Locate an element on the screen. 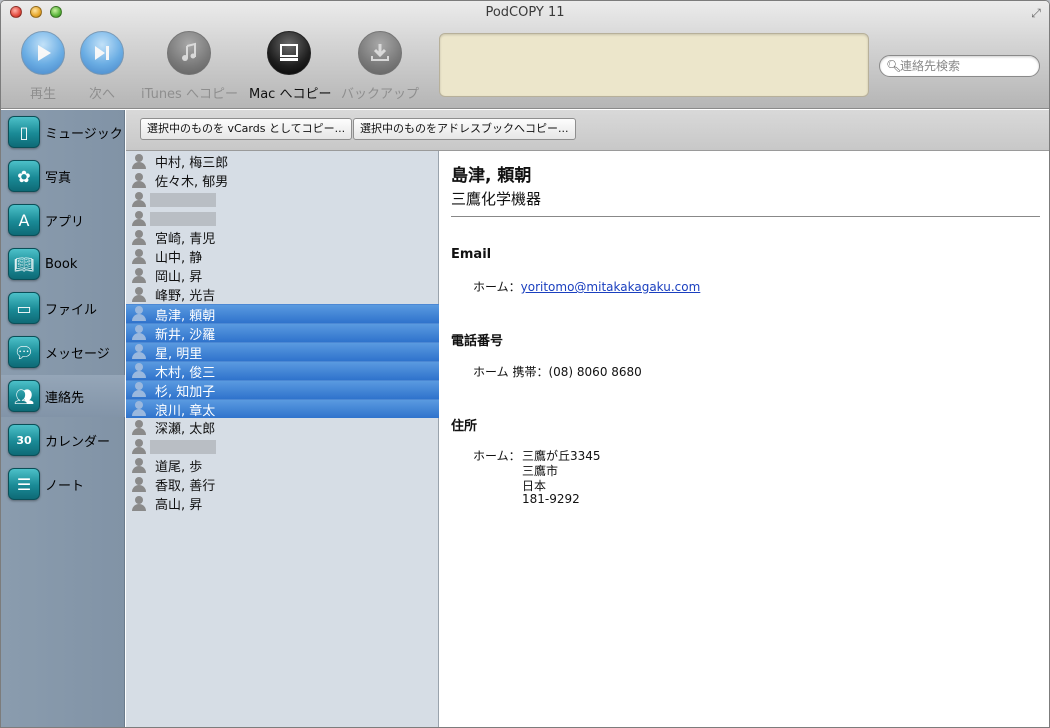 This screenshot has width=1050, height=728. sidebar-item: ▯ ミュージック is located at coordinates (63, 132).